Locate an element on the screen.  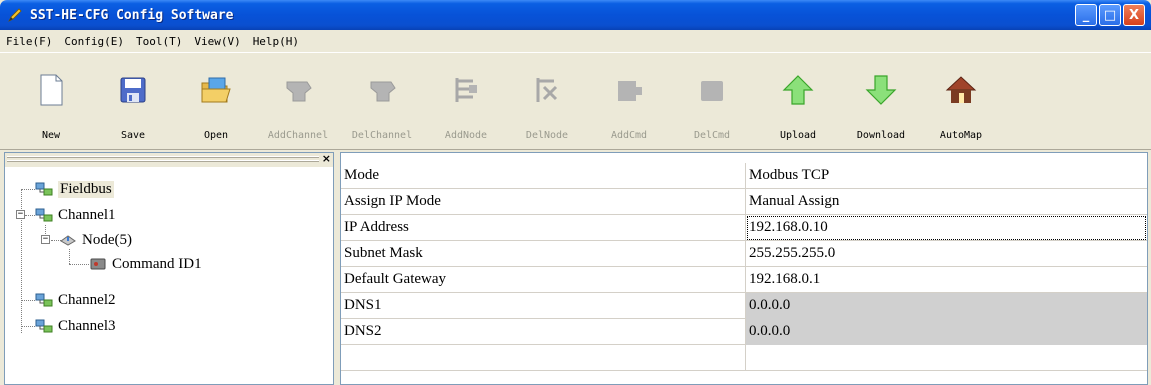
property-value: 192.168.0.10 is located at coordinates (946, 228).